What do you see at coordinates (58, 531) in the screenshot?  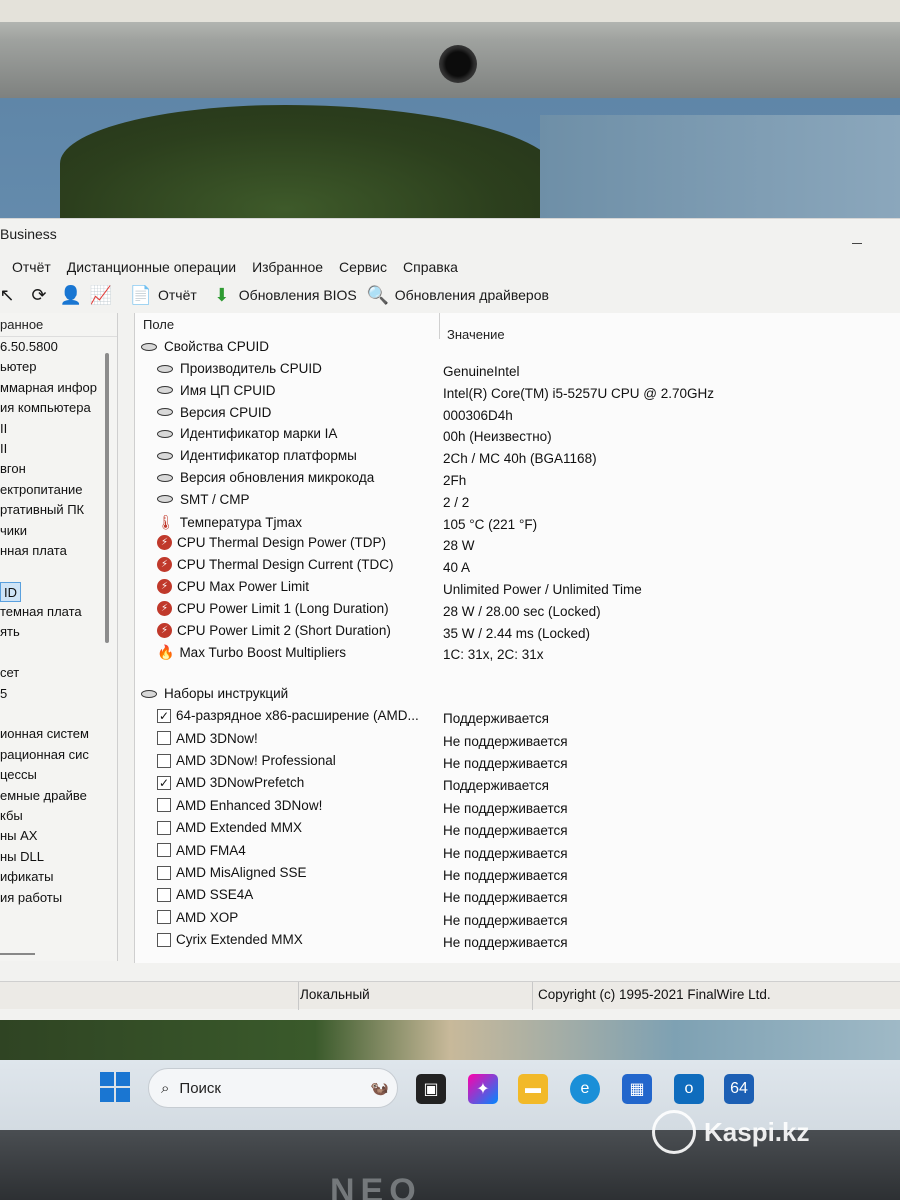 I see `nav-item: чики` at bounding box center [58, 531].